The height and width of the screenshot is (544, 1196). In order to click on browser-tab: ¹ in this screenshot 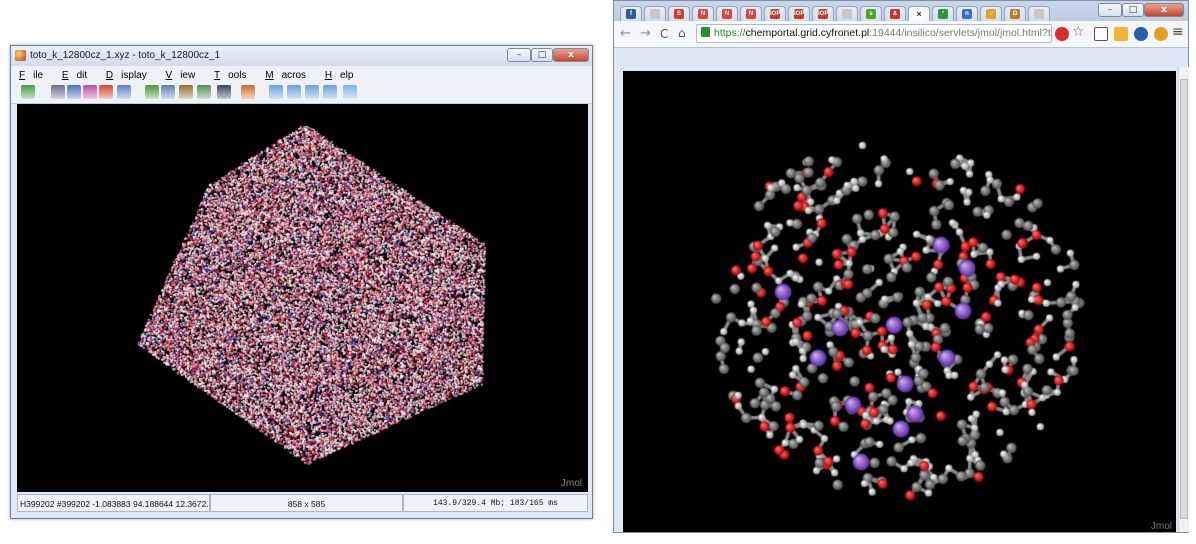, I will do `click(943, 13)`.